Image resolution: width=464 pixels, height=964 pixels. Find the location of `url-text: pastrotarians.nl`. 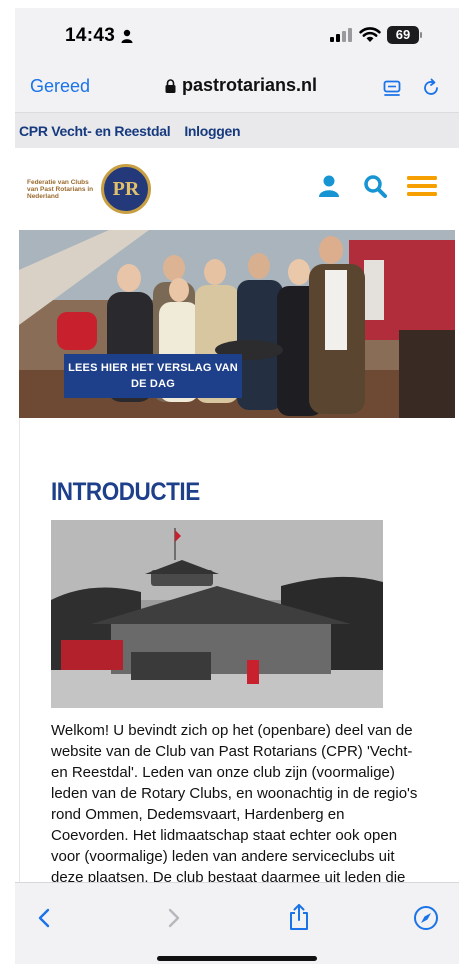

url-text: pastrotarians.nl is located at coordinates (250, 85).